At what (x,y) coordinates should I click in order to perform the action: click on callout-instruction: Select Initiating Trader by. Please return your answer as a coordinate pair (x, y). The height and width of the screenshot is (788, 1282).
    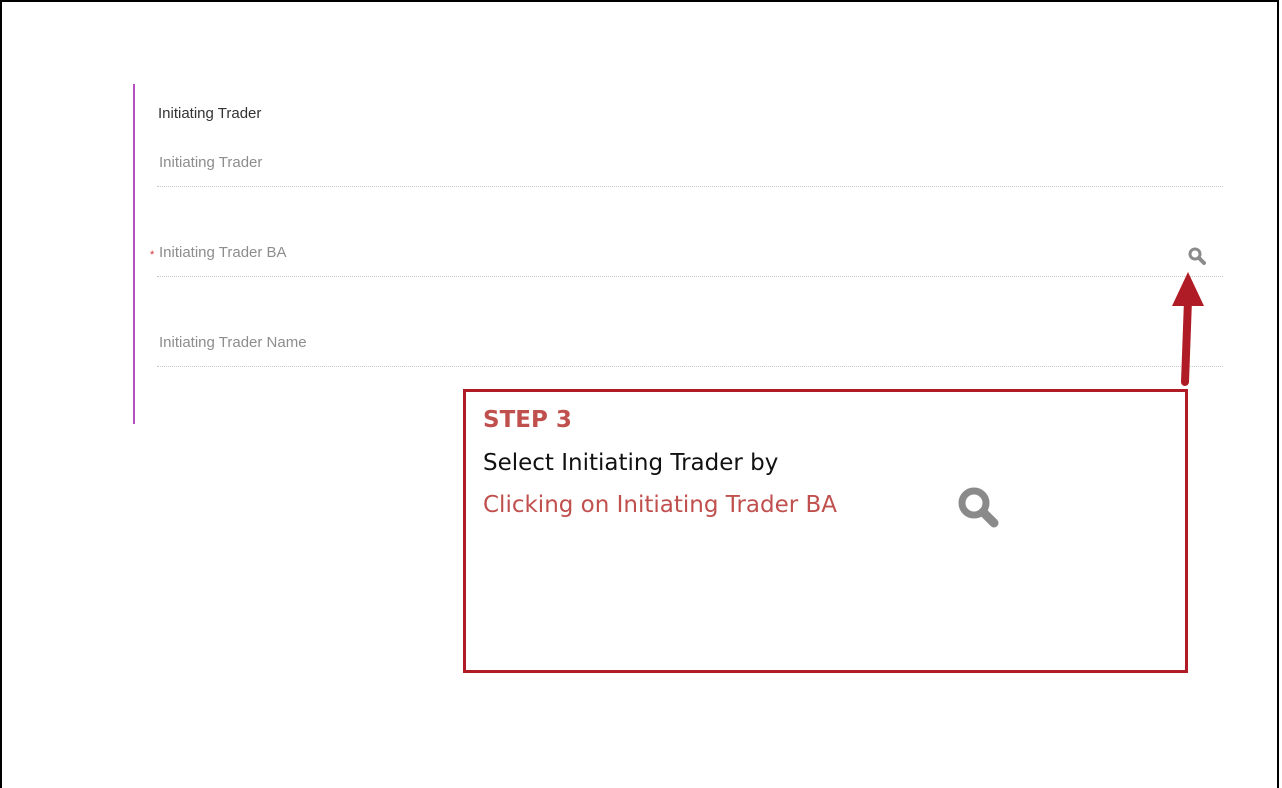
    Looking at the image, I should click on (631, 463).